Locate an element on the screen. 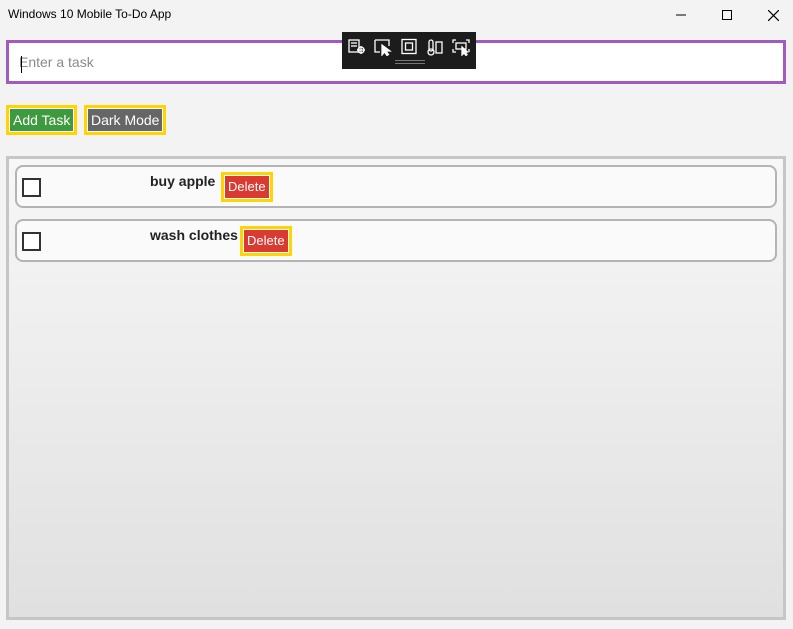 This screenshot has width=793, height=629. task-row: wash clothes Delete is located at coordinates (396, 240).